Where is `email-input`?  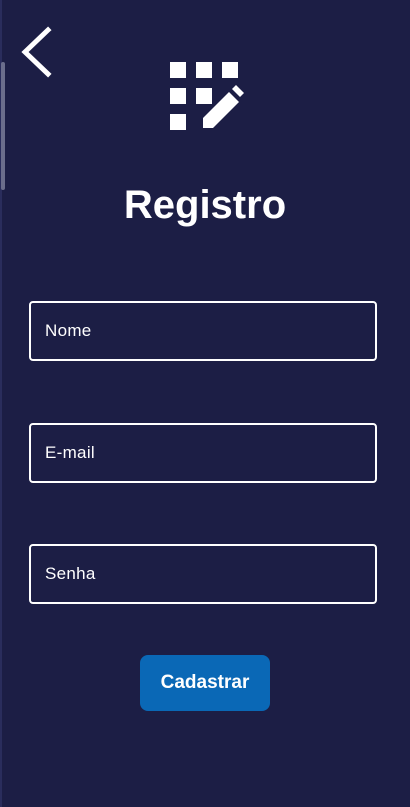
email-input is located at coordinates (203, 453).